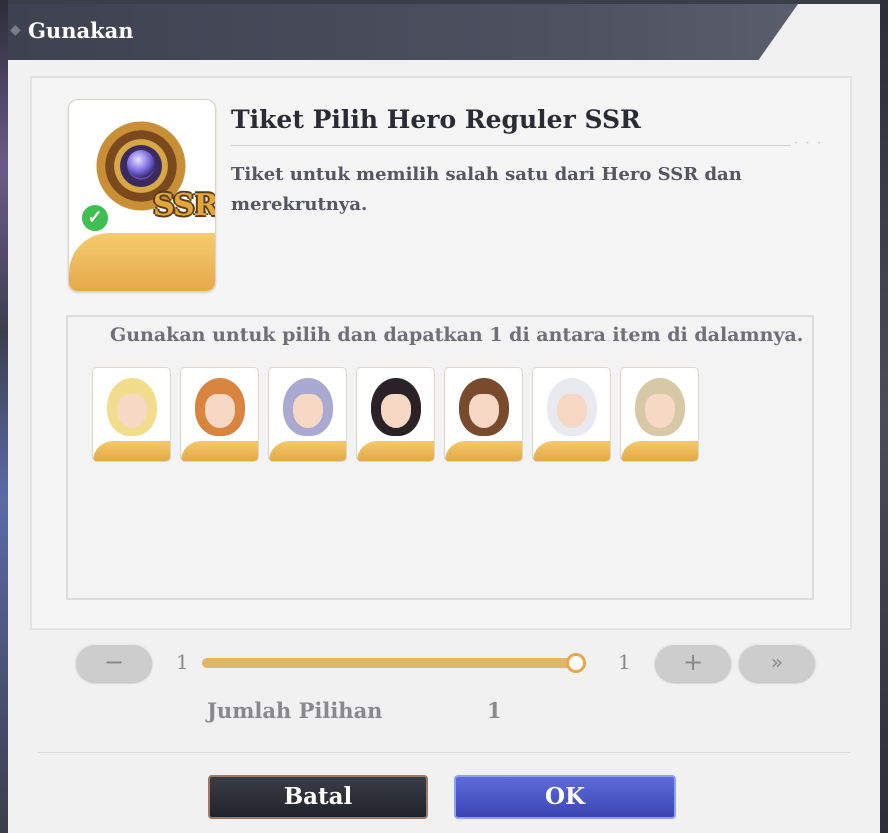  I want to click on background-right, so click(884, 416).